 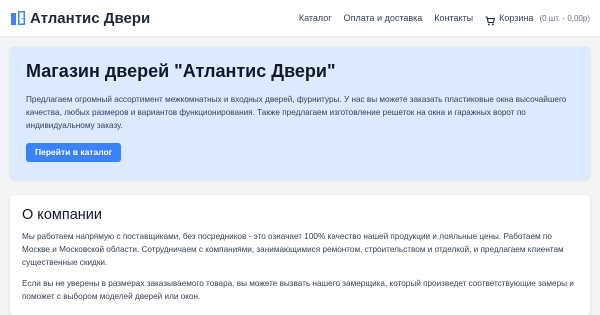 What do you see at coordinates (315, 18) in the screenshot?
I see `nav-link-catalog: Каталог` at bounding box center [315, 18].